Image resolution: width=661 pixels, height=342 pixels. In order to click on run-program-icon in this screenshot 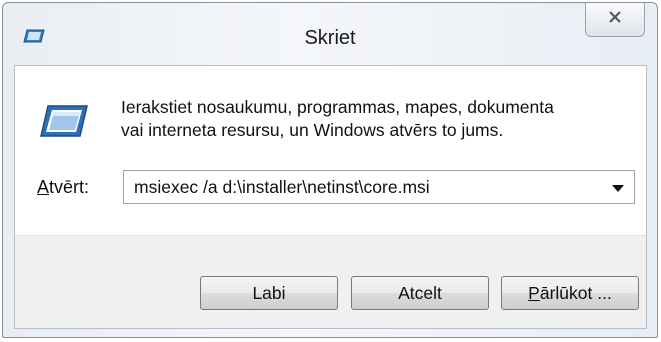, I will do `click(64, 121)`.